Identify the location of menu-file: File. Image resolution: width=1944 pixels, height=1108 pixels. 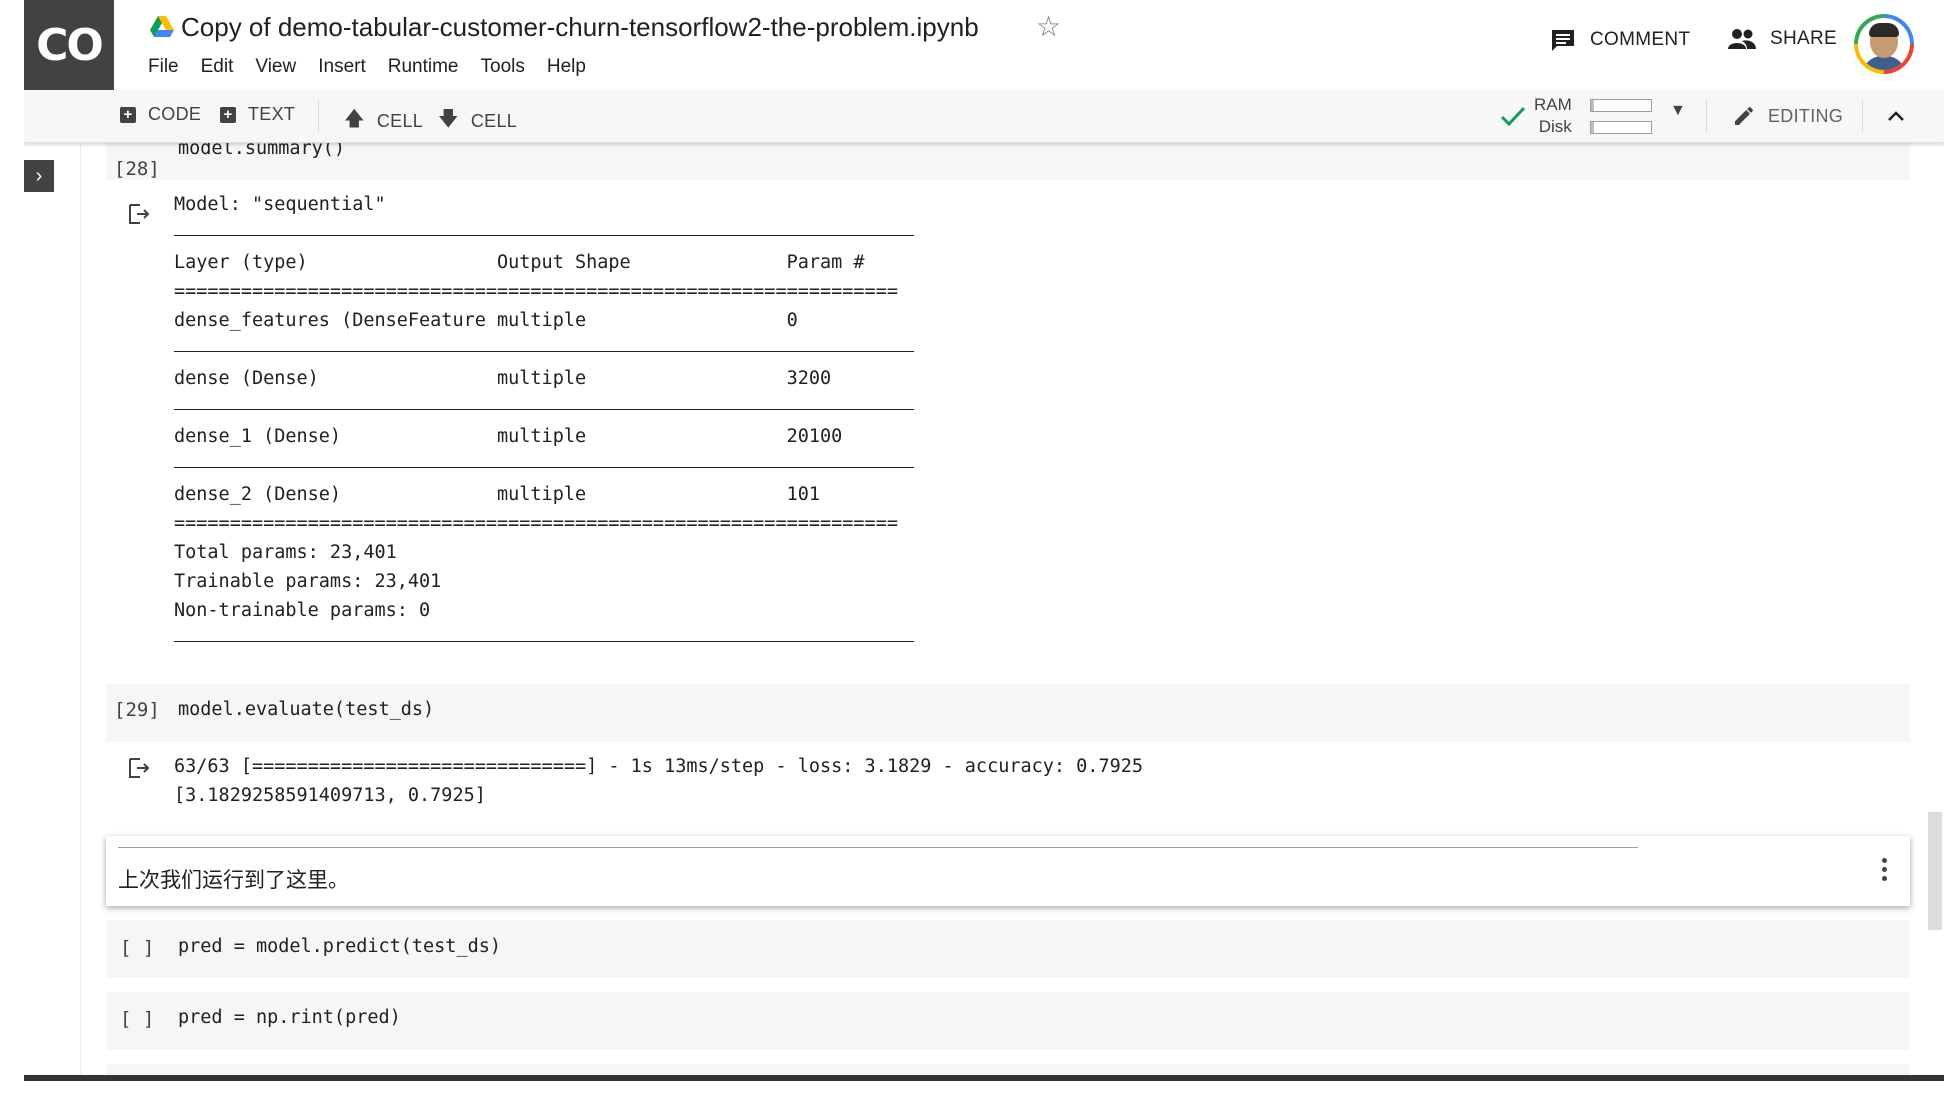
(163, 67).